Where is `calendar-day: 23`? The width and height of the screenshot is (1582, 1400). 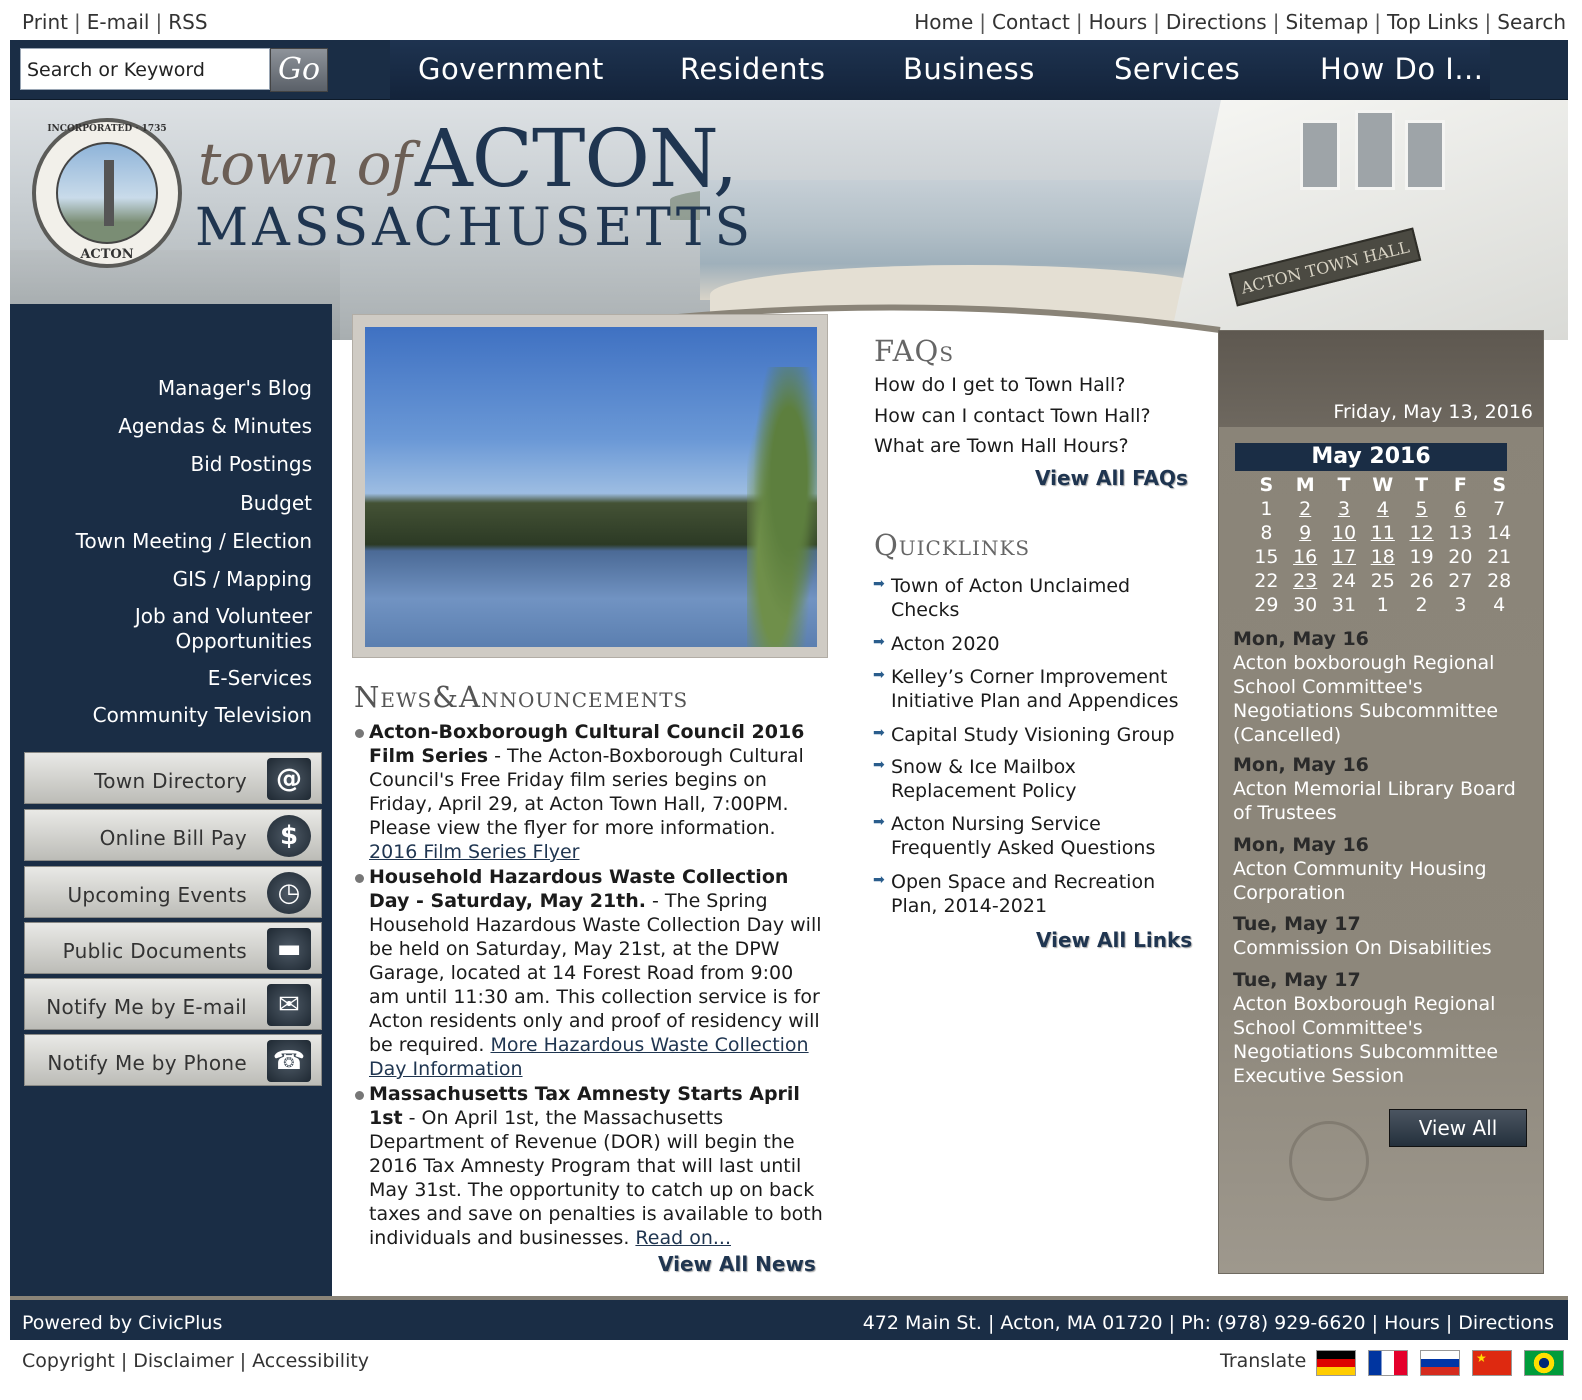
calendar-day: 23 is located at coordinates (1305, 581).